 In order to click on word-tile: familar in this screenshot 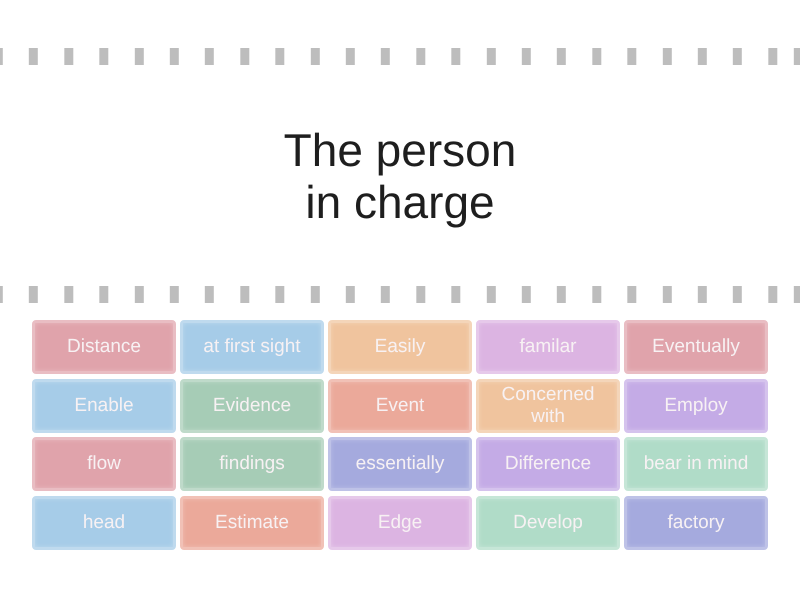, I will do `click(548, 347)`.